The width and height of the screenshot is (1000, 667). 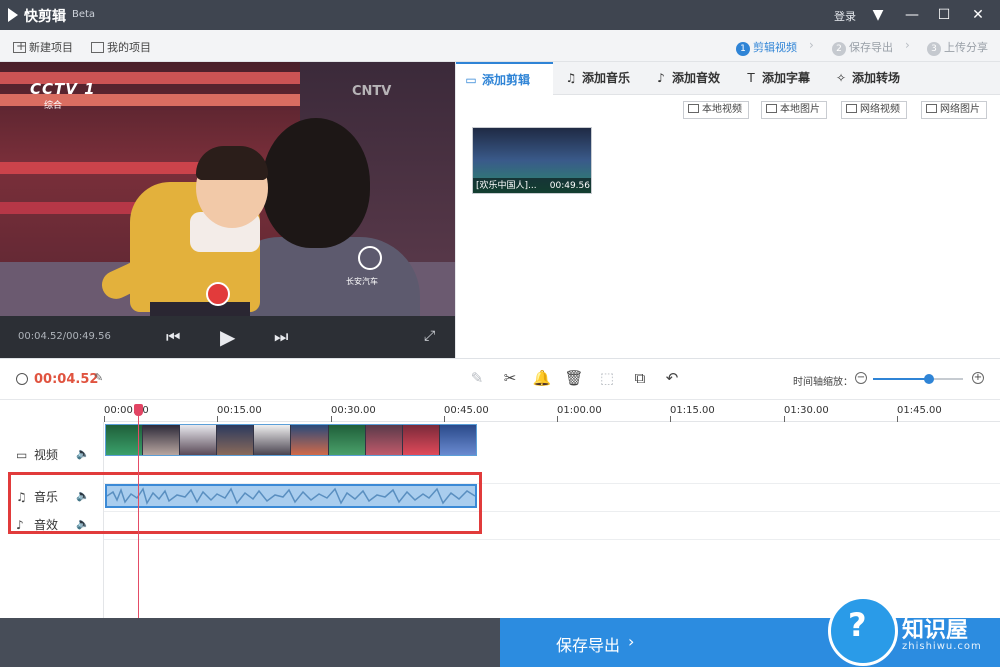 What do you see at coordinates (775, 47) in the screenshot?
I see `step-label: 剪辑视频` at bounding box center [775, 47].